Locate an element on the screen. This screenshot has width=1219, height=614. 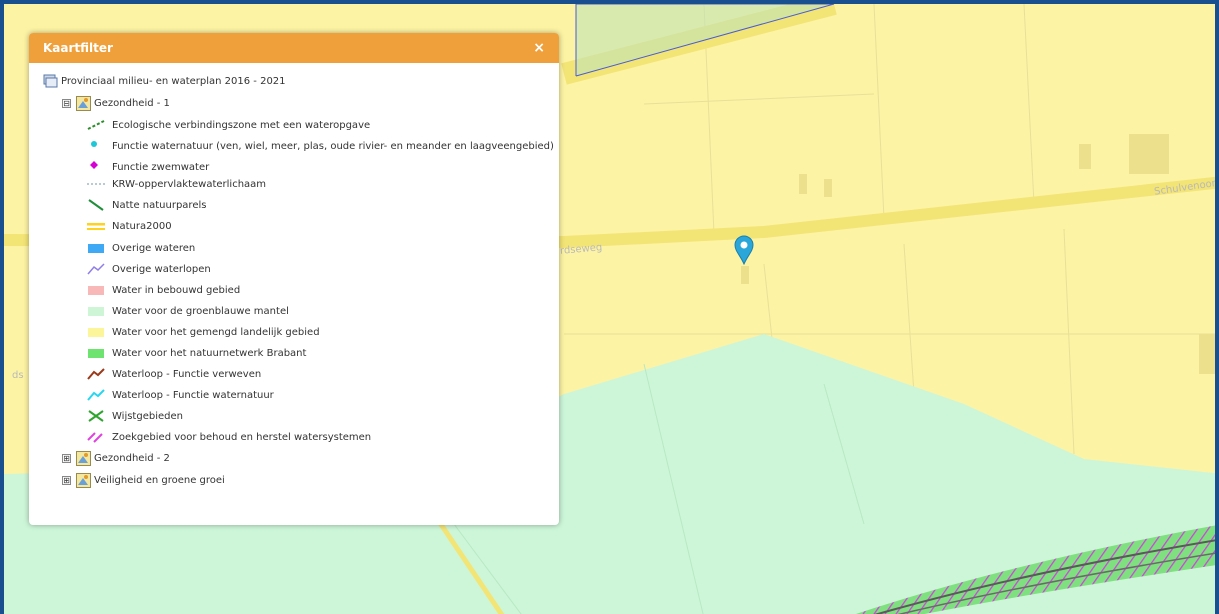
legend-label: Water in bebouwd gebied is located at coordinates (176, 290).